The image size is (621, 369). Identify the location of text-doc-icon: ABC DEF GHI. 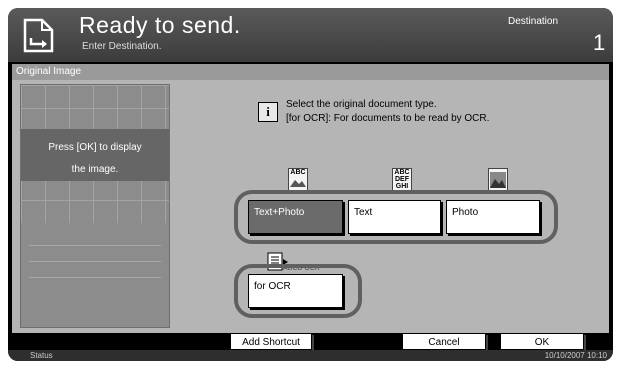
(402, 180).